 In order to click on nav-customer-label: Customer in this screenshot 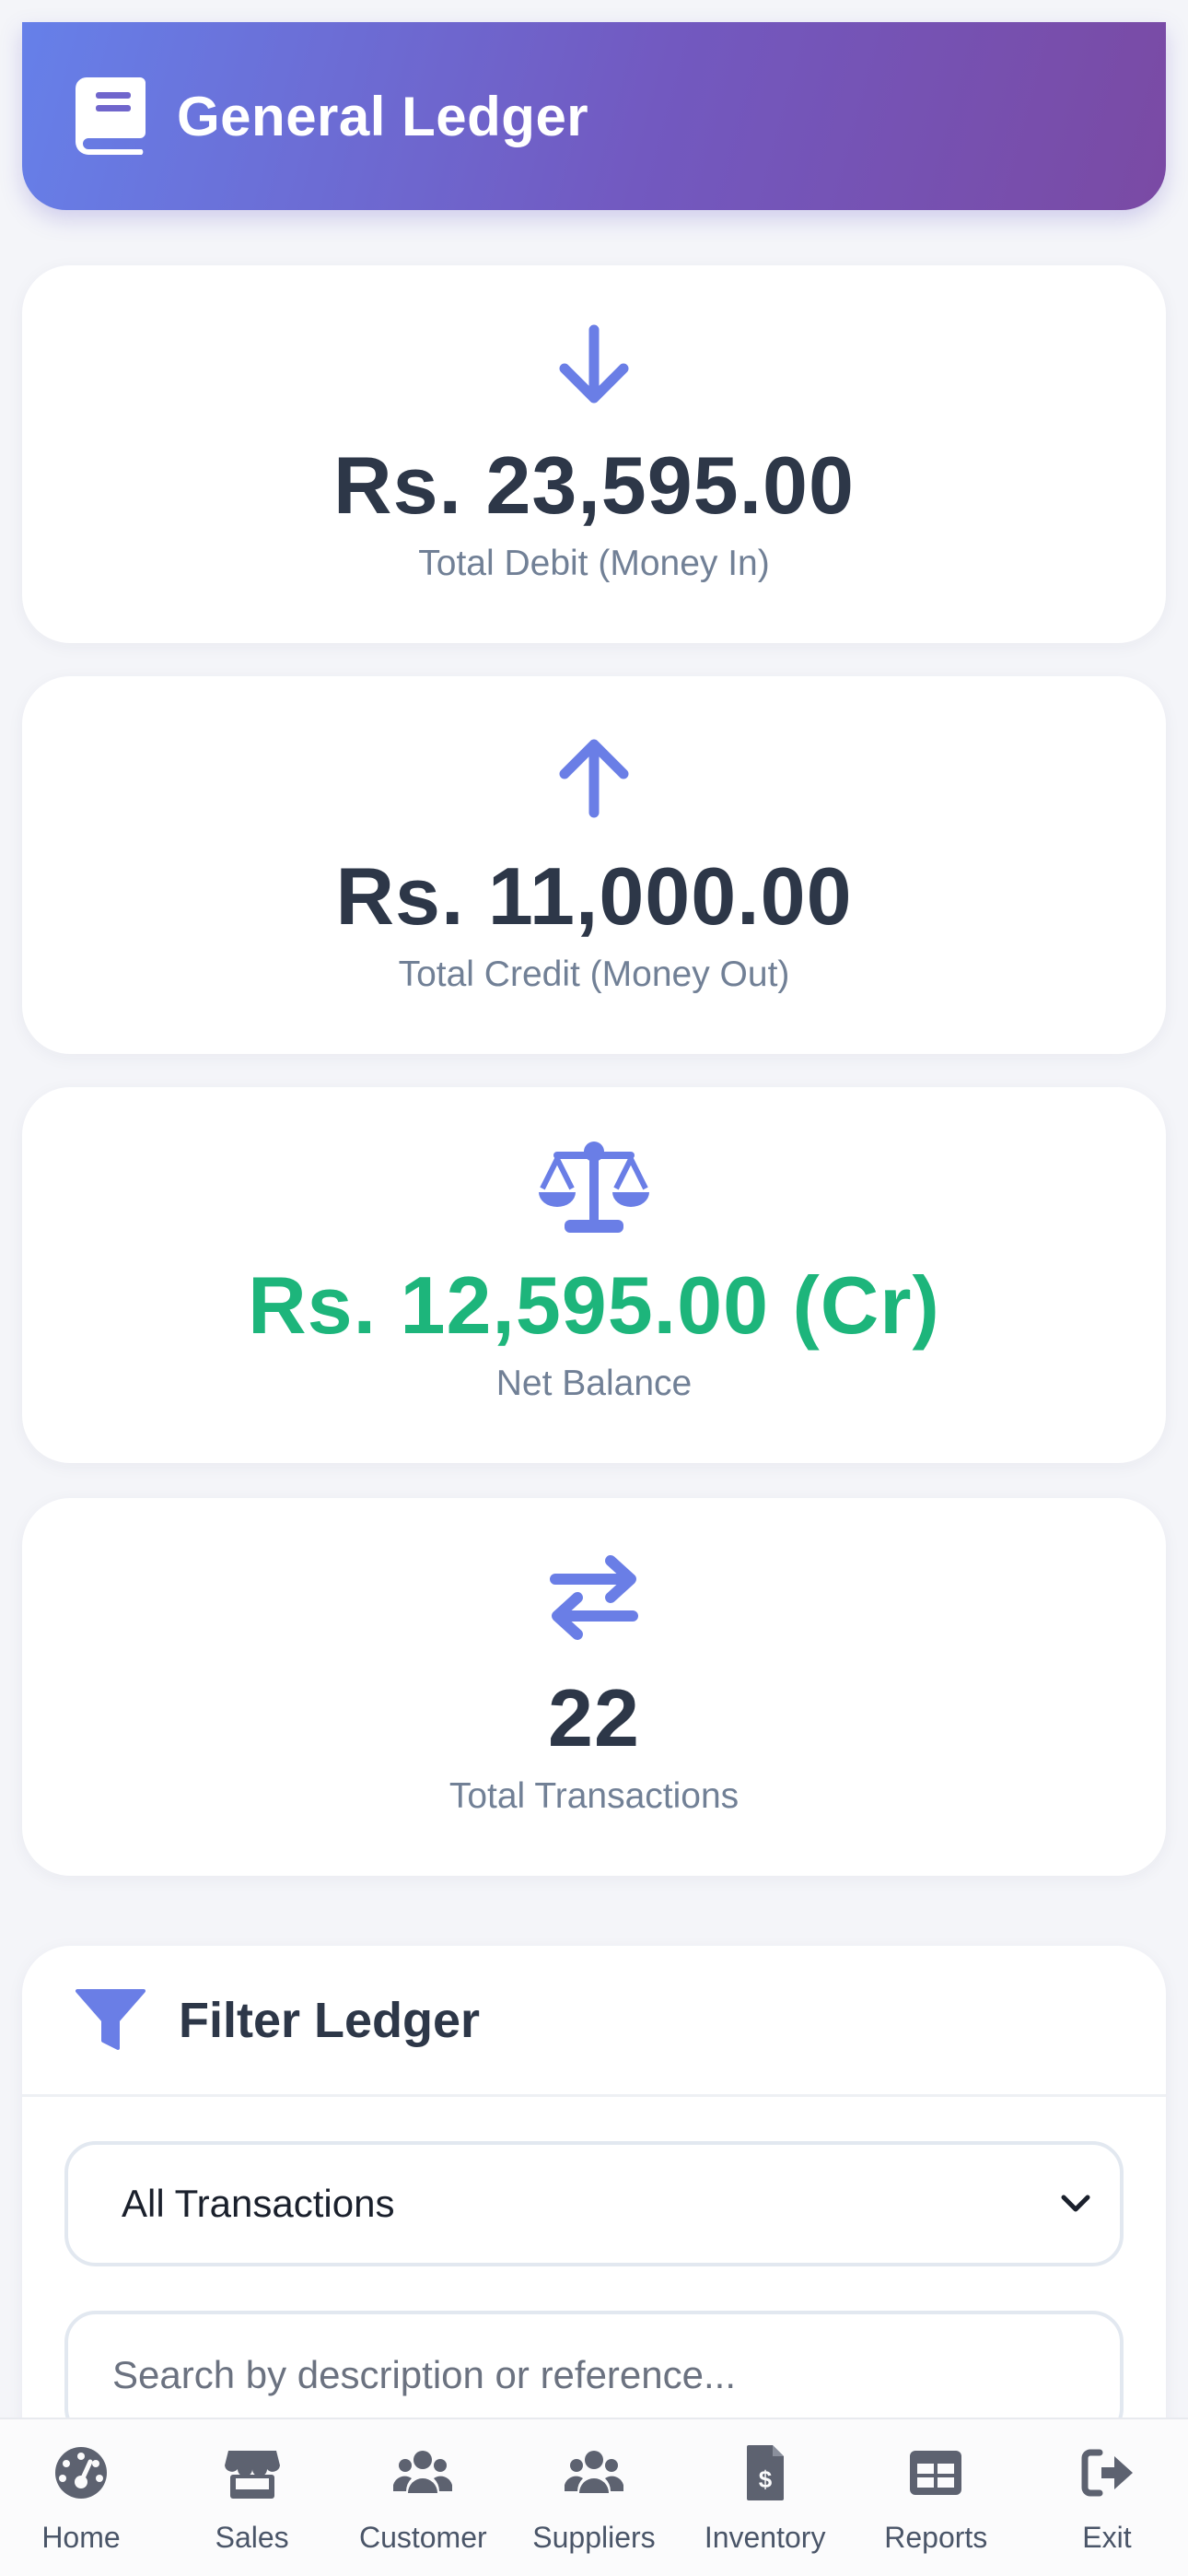, I will do `click(422, 2537)`.